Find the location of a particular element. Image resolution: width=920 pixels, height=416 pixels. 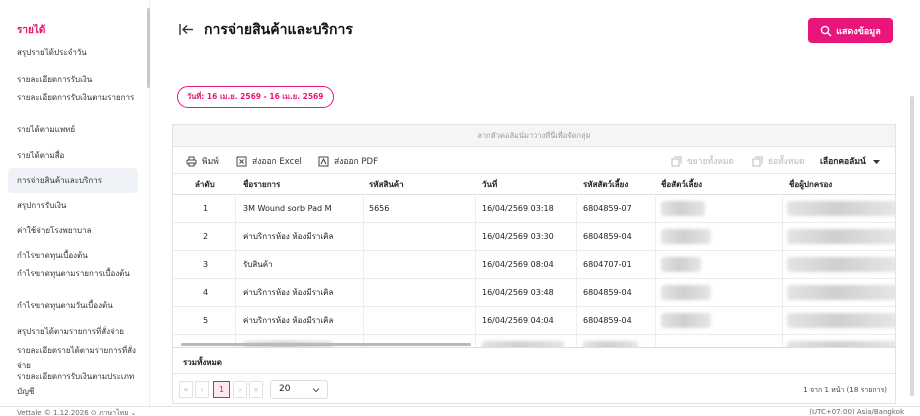

summary-row: รวมทั้งหมด is located at coordinates (534, 360).